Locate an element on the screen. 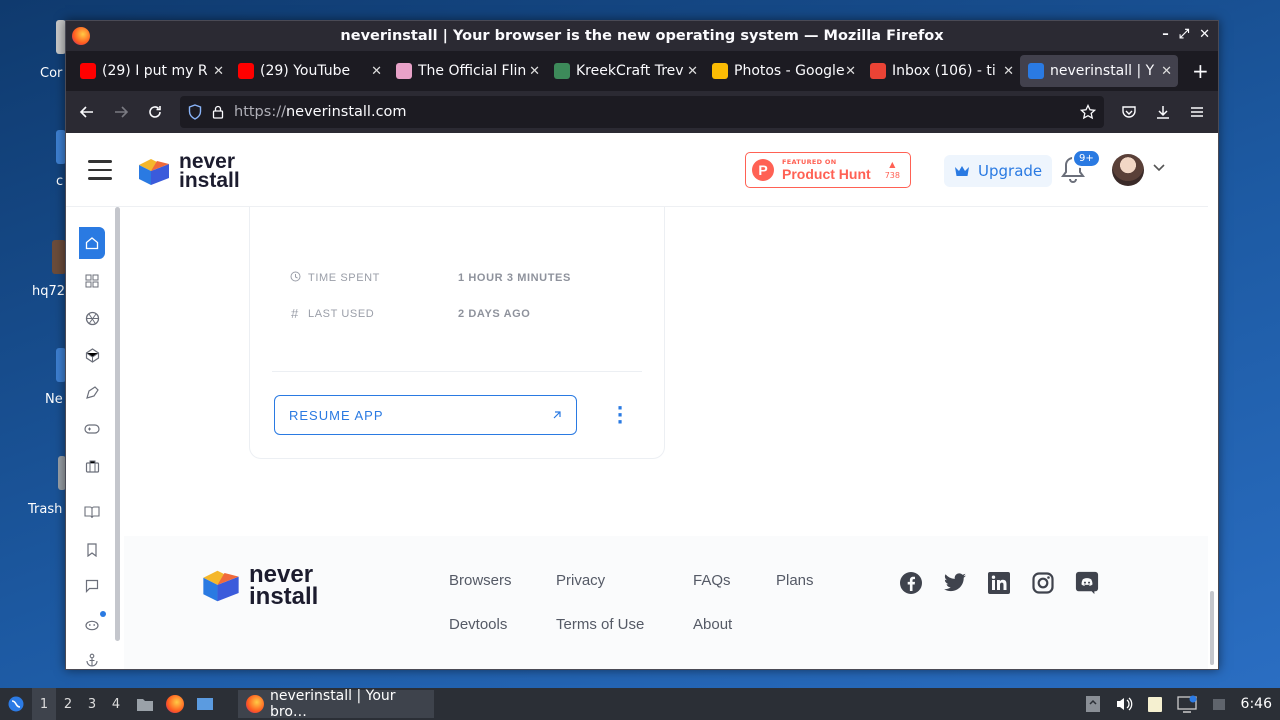 This screenshot has height=720, width=1280. footer-link-faqs: FAQs is located at coordinates (712, 580).